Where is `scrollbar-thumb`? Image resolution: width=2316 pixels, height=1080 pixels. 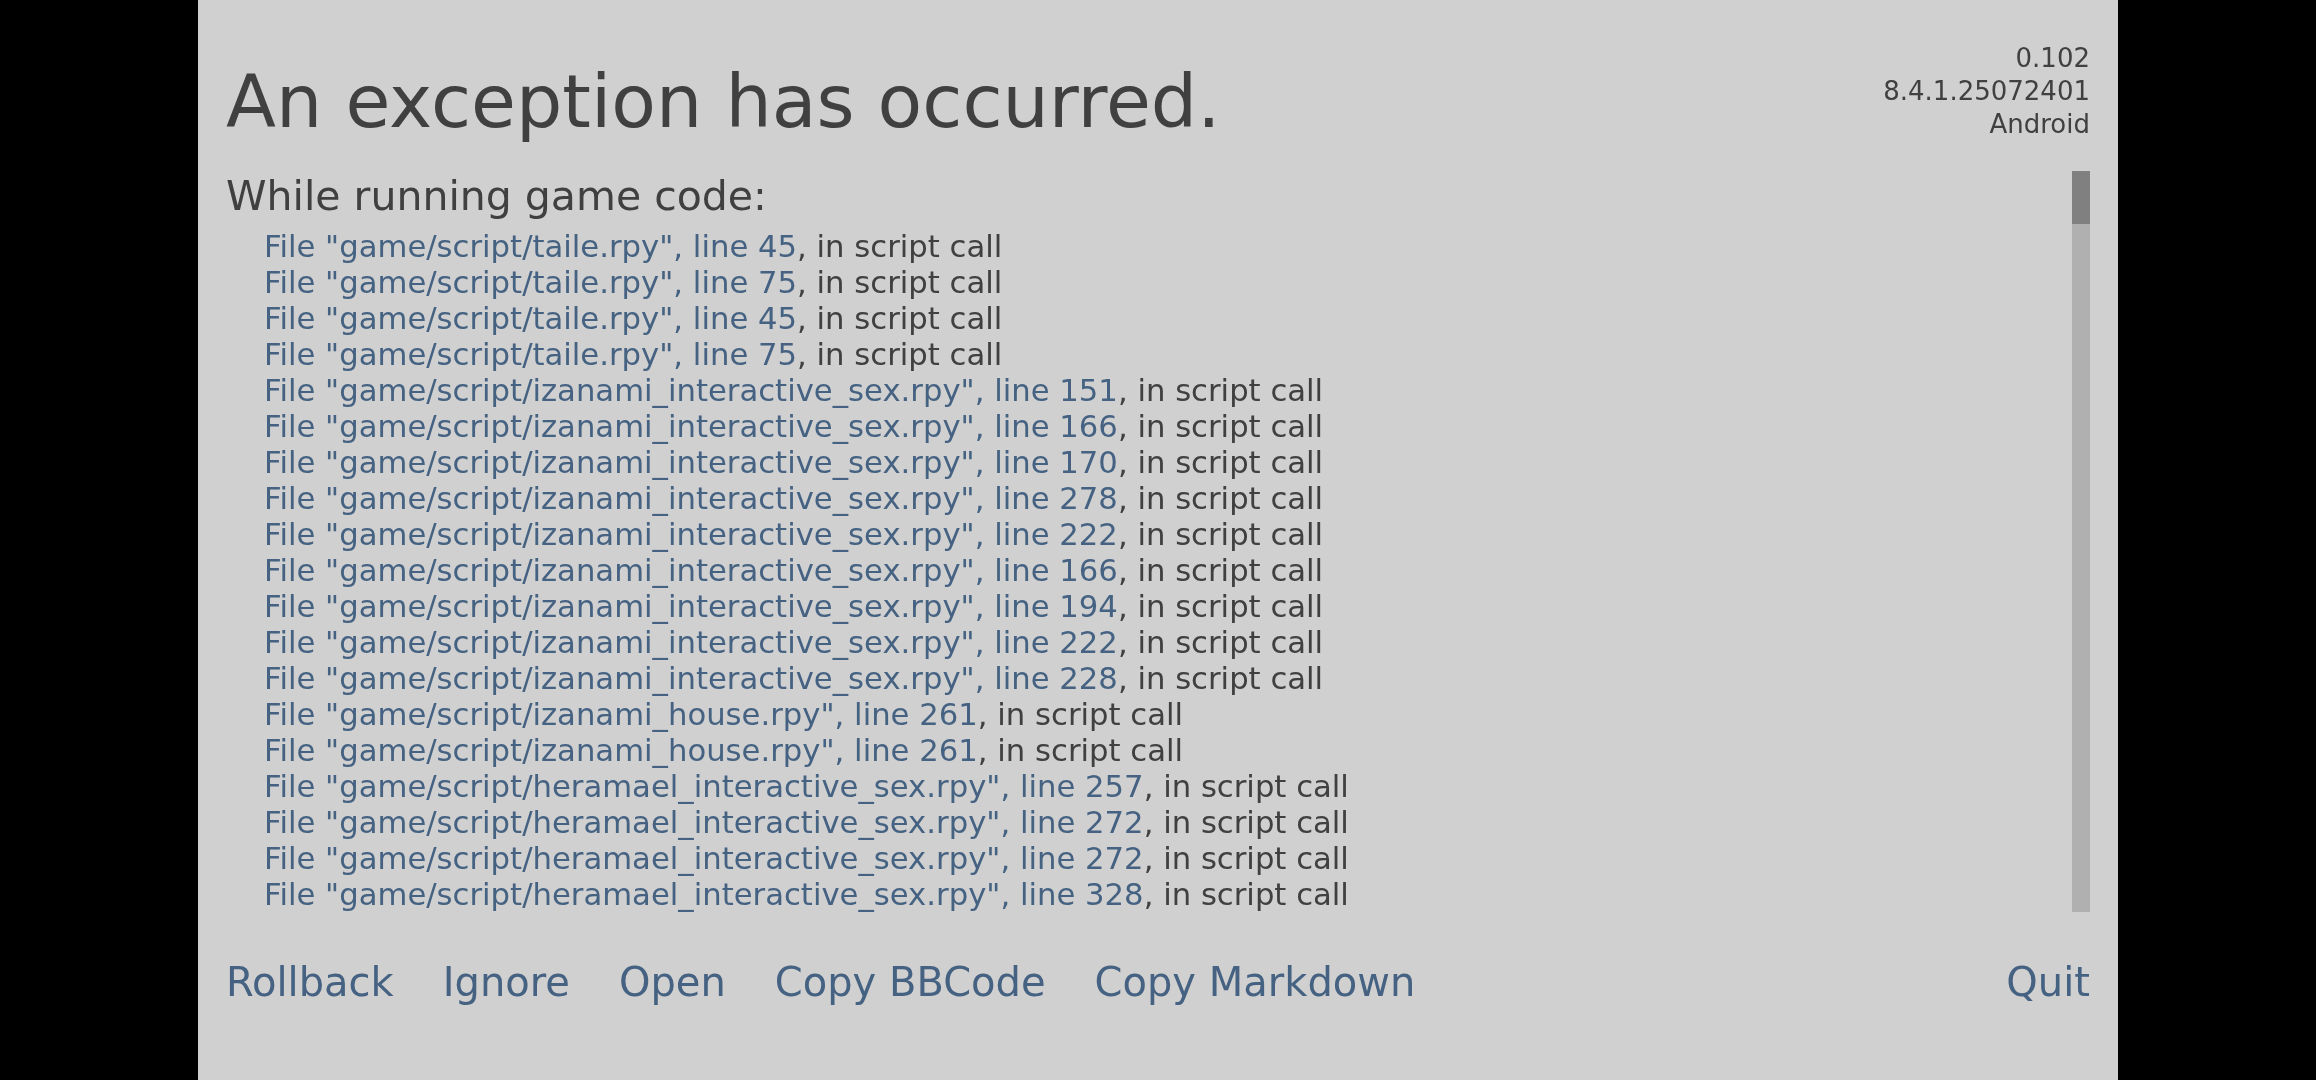 scrollbar-thumb is located at coordinates (2081, 197).